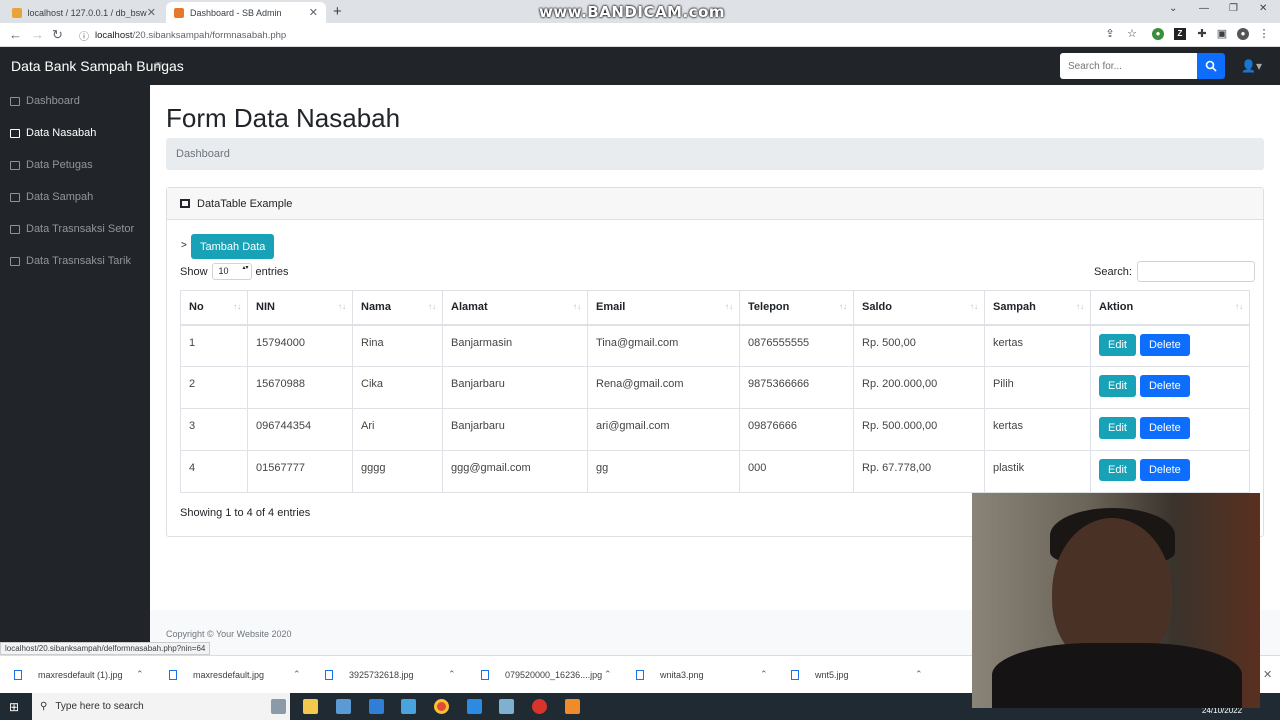 The width and height of the screenshot is (1280, 720). What do you see at coordinates (663, 471) in the screenshot?
I see `cell-email: gg` at bounding box center [663, 471].